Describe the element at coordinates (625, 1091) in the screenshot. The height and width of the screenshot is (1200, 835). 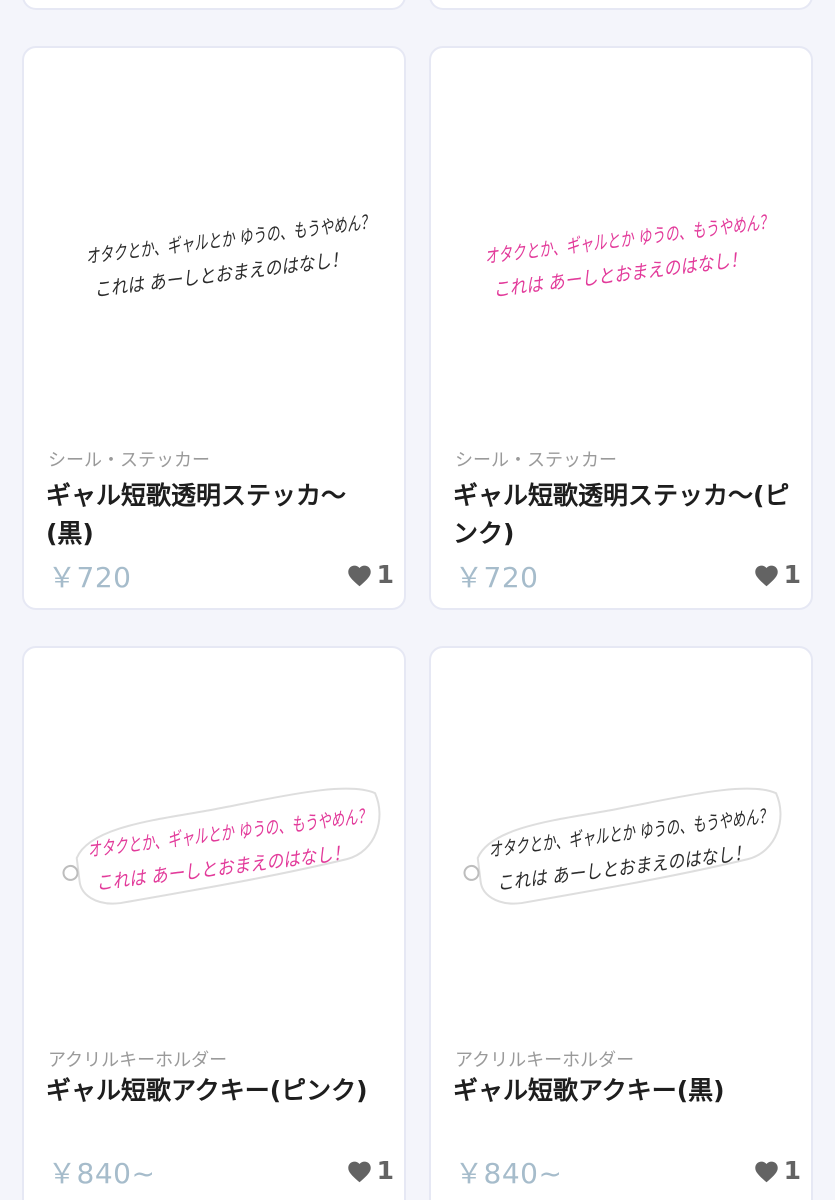
I see `product-title: ギャル短歌アクキー(黒)` at that location.